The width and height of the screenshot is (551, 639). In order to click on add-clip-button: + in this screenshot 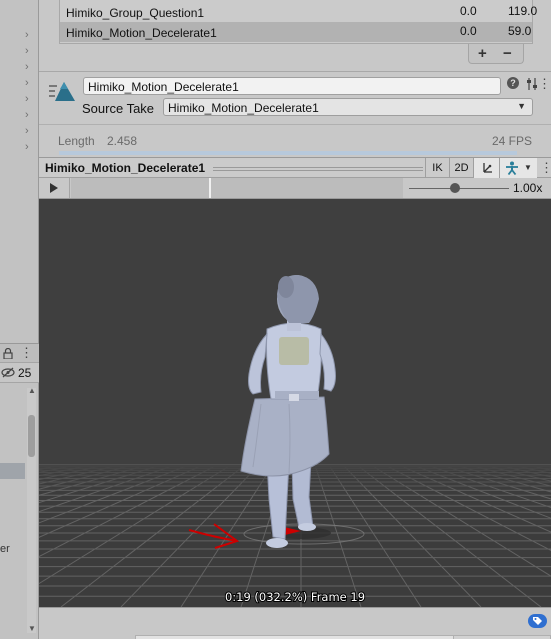, I will do `click(482, 53)`.